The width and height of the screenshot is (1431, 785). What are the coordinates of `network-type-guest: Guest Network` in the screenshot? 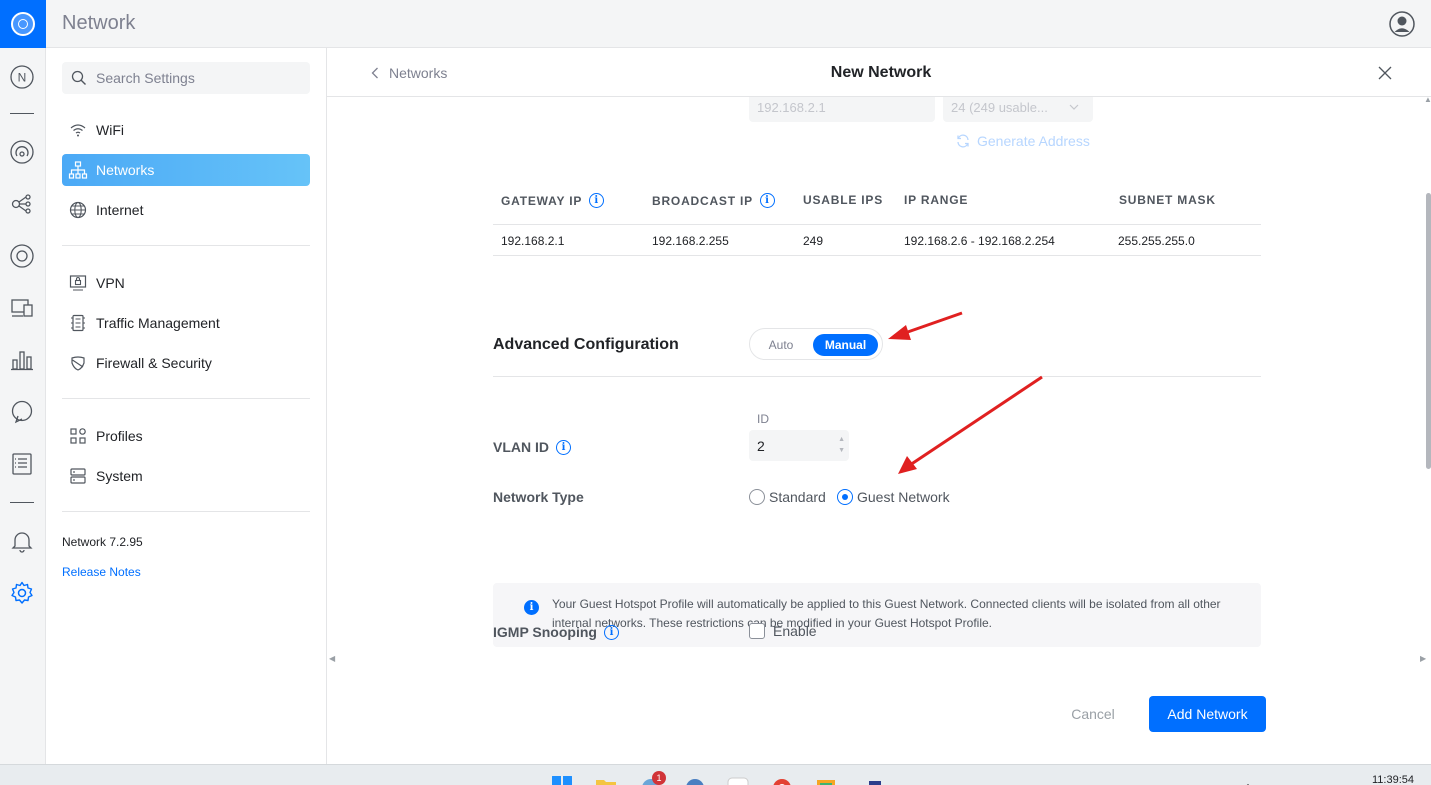 It's located at (893, 497).